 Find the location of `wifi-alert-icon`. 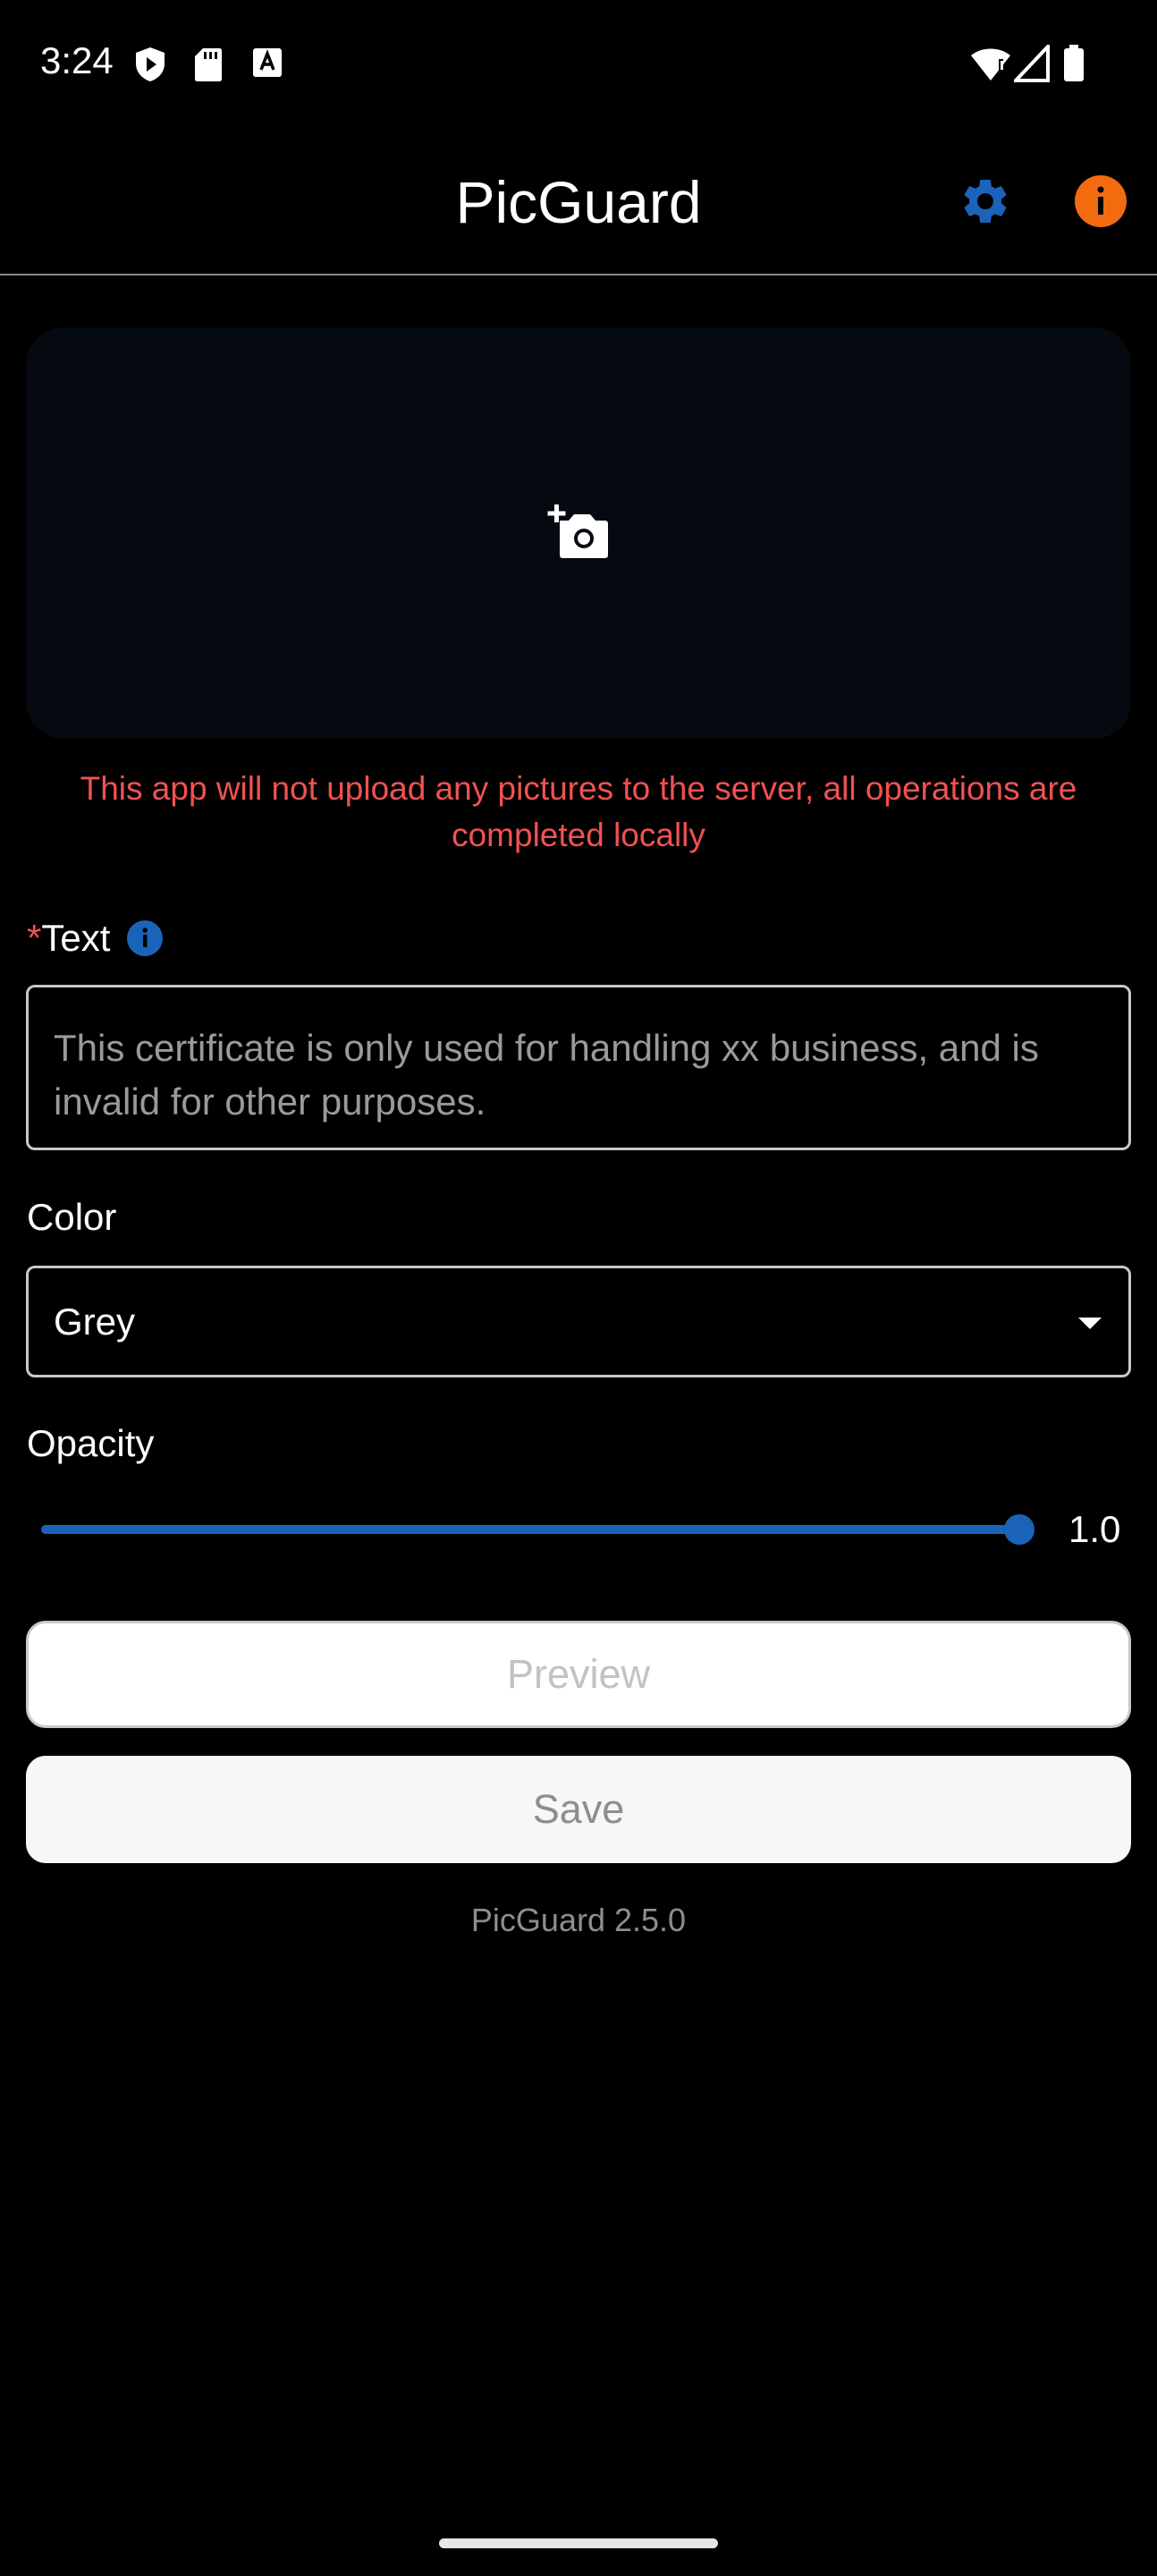

wifi-alert-icon is located at coordinates (990, 63).